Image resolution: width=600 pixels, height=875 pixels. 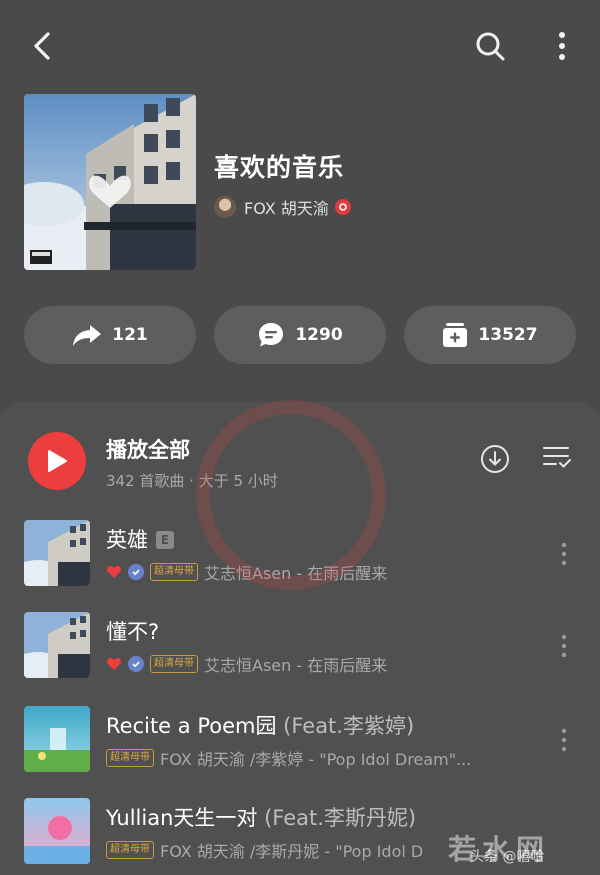 What do you see at coordinates (337, 818) in the screenshot?
I see `song-feat: (Feat.李斯丹妮)` at bounding box center [337, 818].